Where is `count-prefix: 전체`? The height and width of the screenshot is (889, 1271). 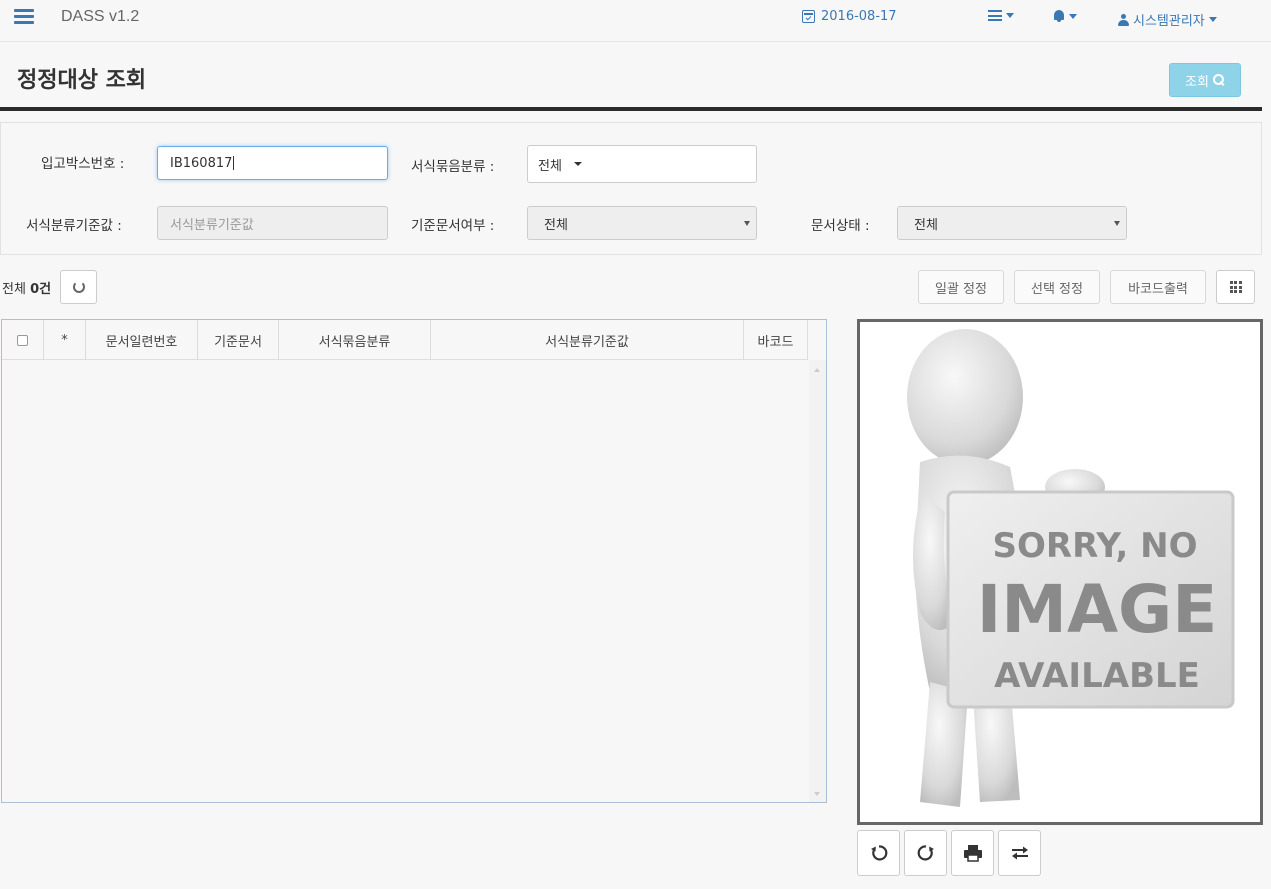 count-prefix: 전체 is located at coordinates (14, 289).